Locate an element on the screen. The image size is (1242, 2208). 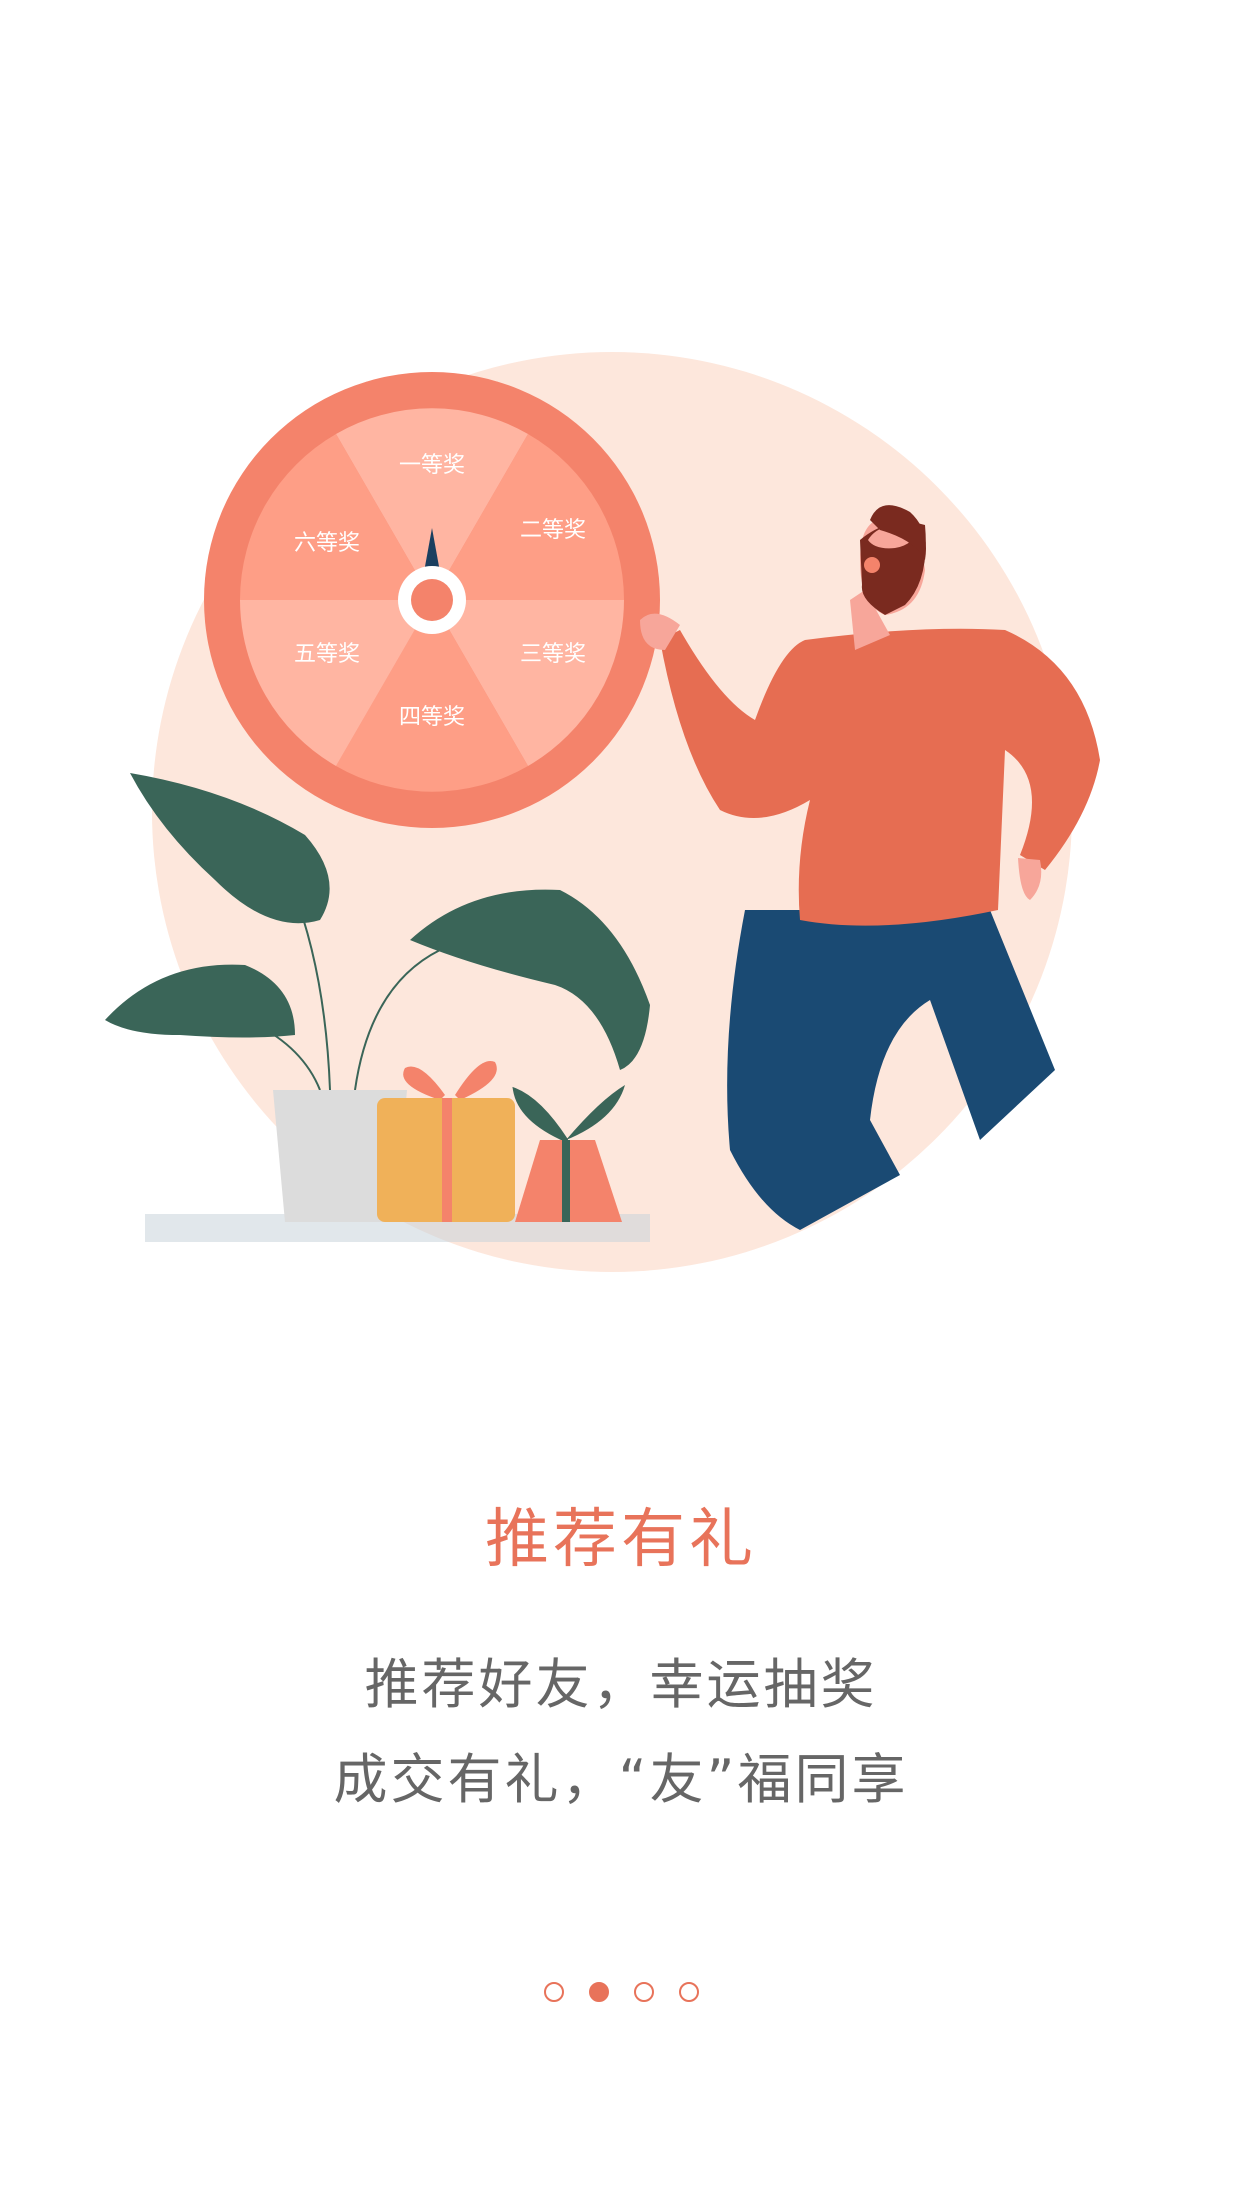
prize-wheel: 一等奖 二等奖 三等奖 四等奖 五等奖 六等奖 is located at coordinates (432, 600).